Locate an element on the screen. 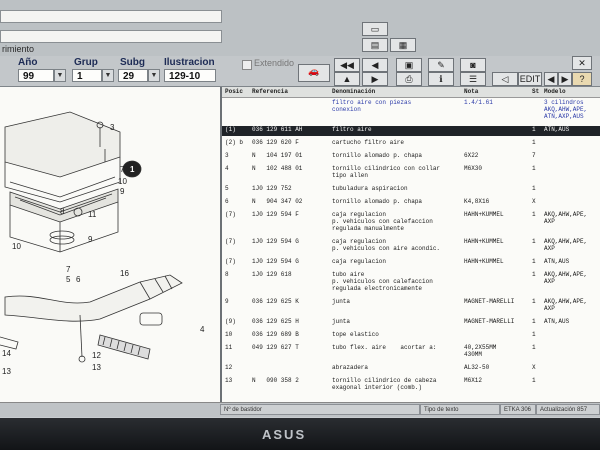 This screenshot has width=600, height=450. nav-next-icon: ▶ is located at coordinates (375, 79).